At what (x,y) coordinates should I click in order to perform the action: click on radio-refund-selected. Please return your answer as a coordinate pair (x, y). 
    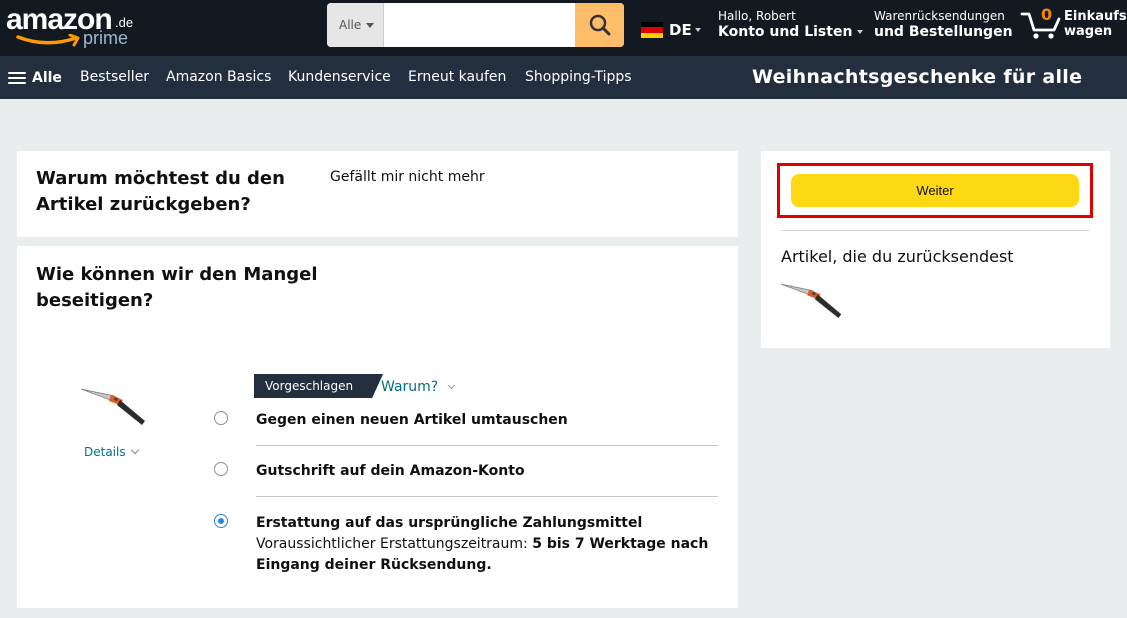
    Looking at the image, I should click on (221, 521).